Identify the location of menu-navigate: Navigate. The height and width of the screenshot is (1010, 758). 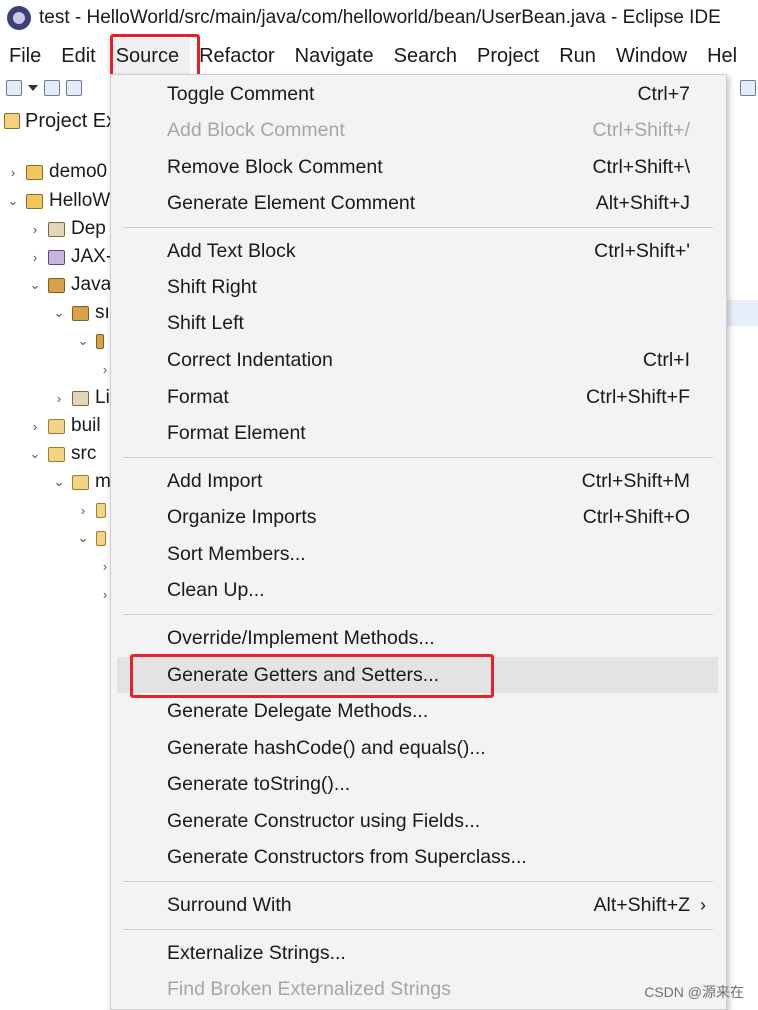
(335, 56).